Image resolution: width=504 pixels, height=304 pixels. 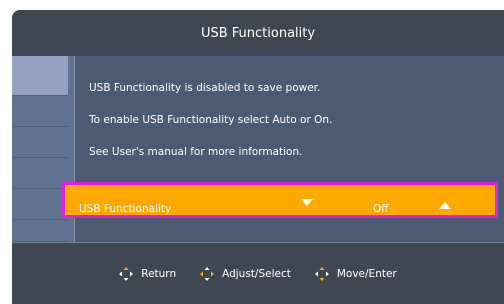 I want to click on arrow-down-icon, so click(x=307, y=202).